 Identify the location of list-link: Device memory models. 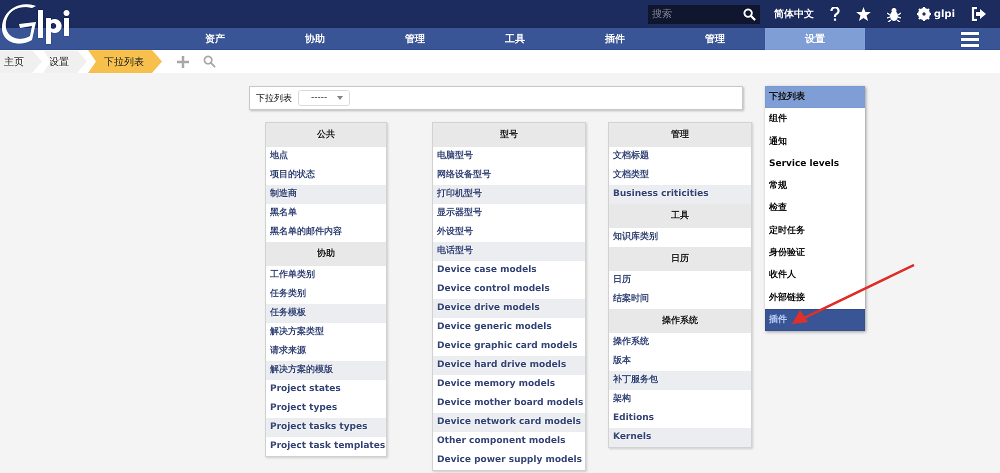
(509, 384).